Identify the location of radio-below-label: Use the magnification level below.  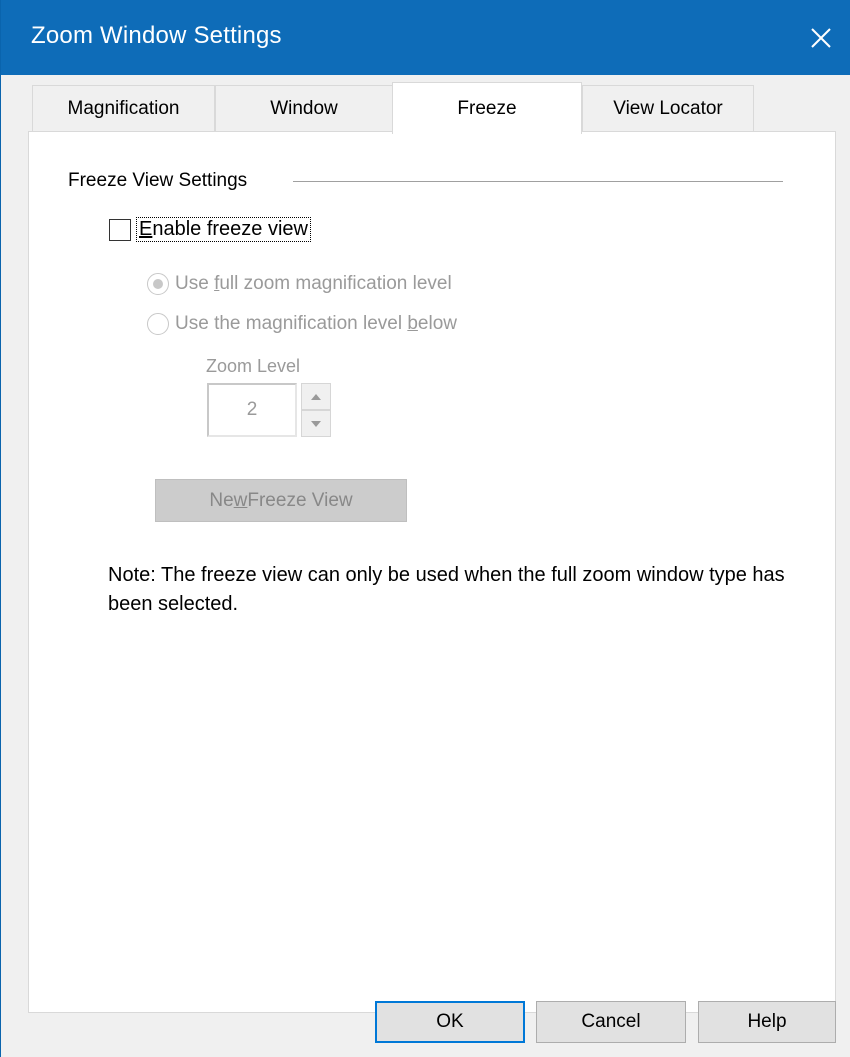
(316, 324).